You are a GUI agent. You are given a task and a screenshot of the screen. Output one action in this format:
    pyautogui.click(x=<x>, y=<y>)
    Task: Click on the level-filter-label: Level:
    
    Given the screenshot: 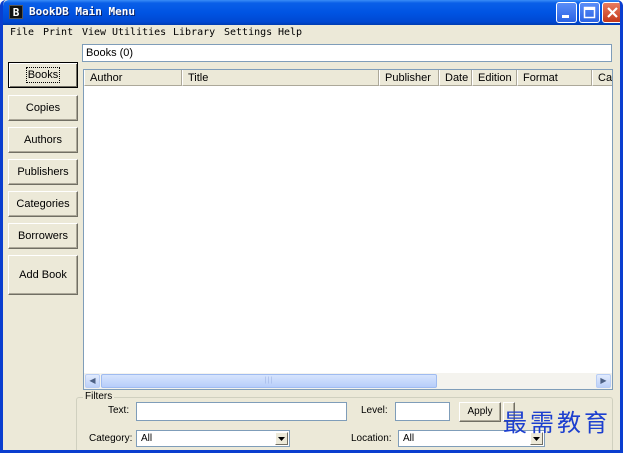 What is the action you would take?
    pyautogui.click(x=374, y=410)
    